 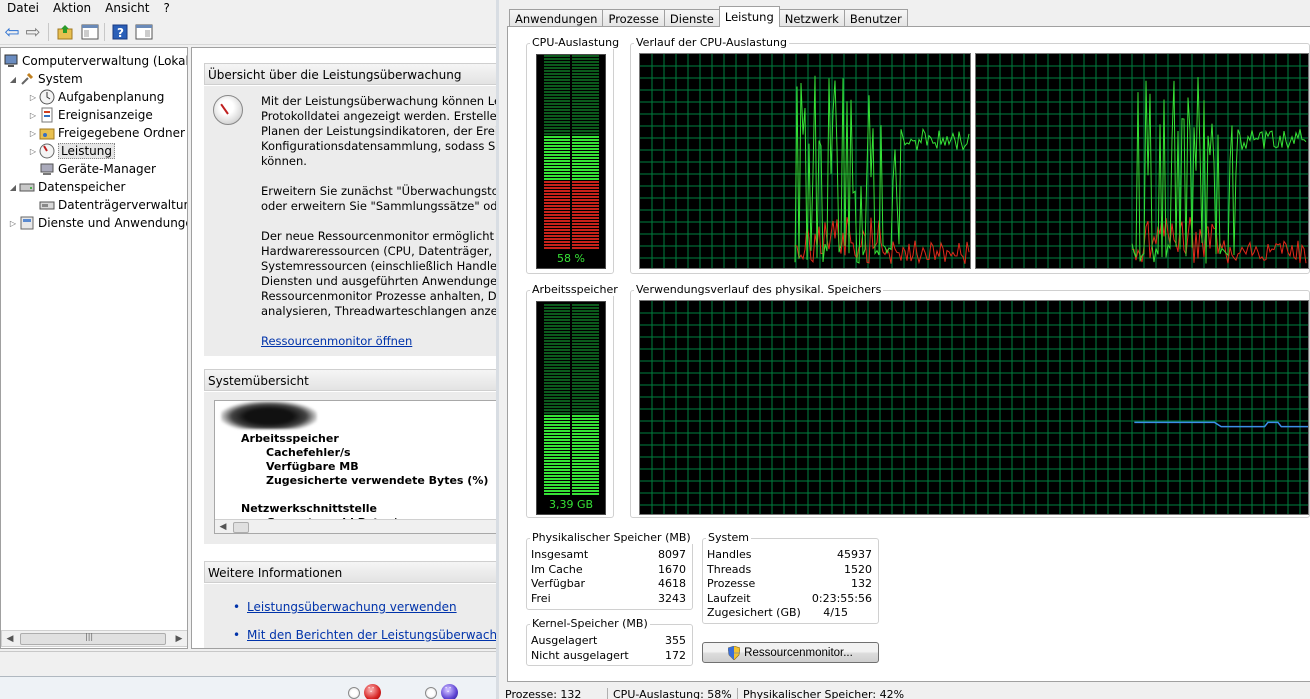 What do you see at coordinates (72, 8) in the screenshot?
I see `menu-action: Aktion` at bounding box center [72, 8].